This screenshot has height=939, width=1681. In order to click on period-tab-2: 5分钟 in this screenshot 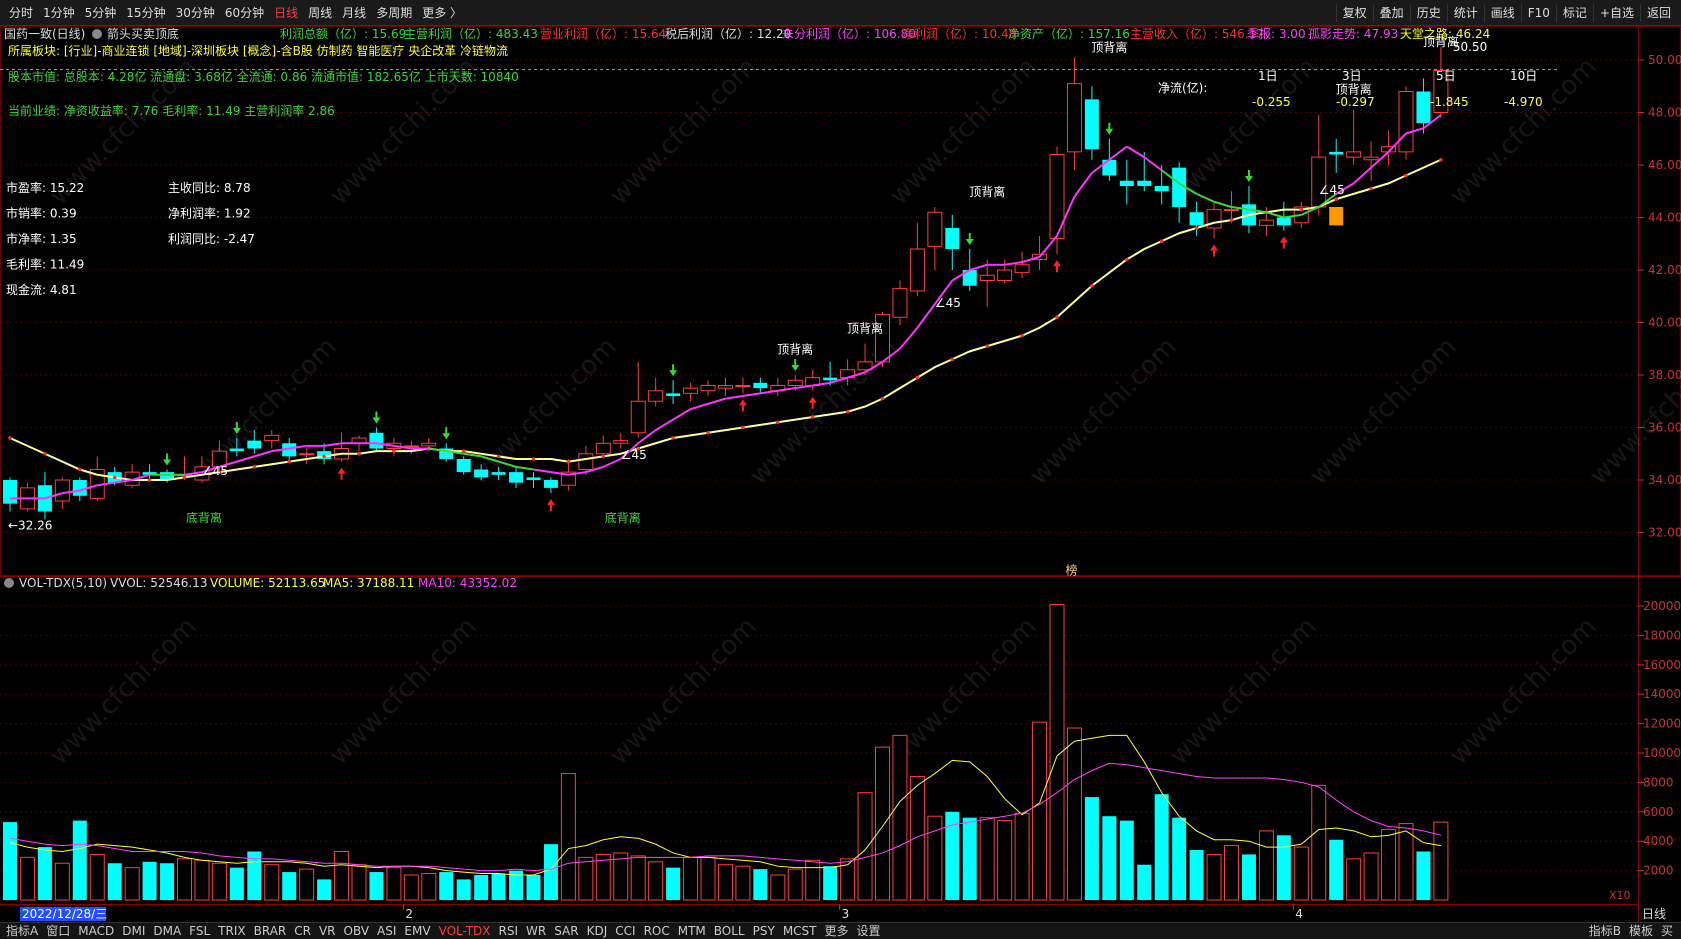, I will do `click(101, 13)`.